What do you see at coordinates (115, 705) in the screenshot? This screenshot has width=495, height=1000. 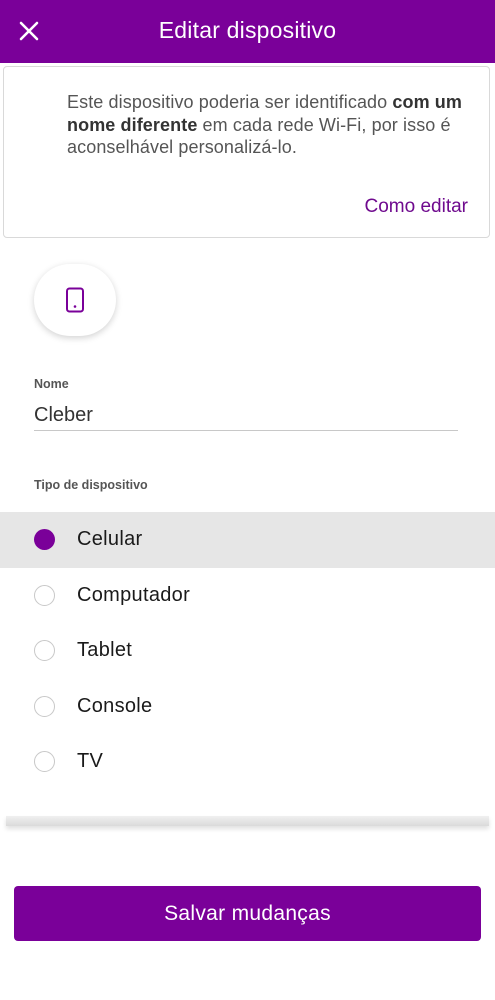 I see `option-label: Console` at bounding box center [115, 705].